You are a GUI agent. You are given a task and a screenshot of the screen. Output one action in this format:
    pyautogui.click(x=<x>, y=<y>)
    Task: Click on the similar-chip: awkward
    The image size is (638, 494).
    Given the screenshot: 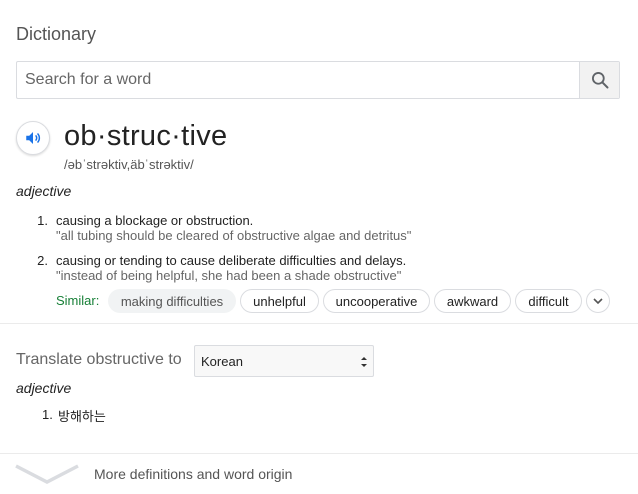 What is the action you would take?
    pyautogui.click(x=472, y=301)
    